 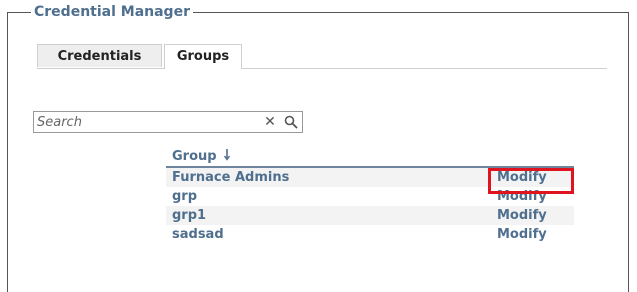 I want to click on group-column-label: Group, so click(x=194, y=156).